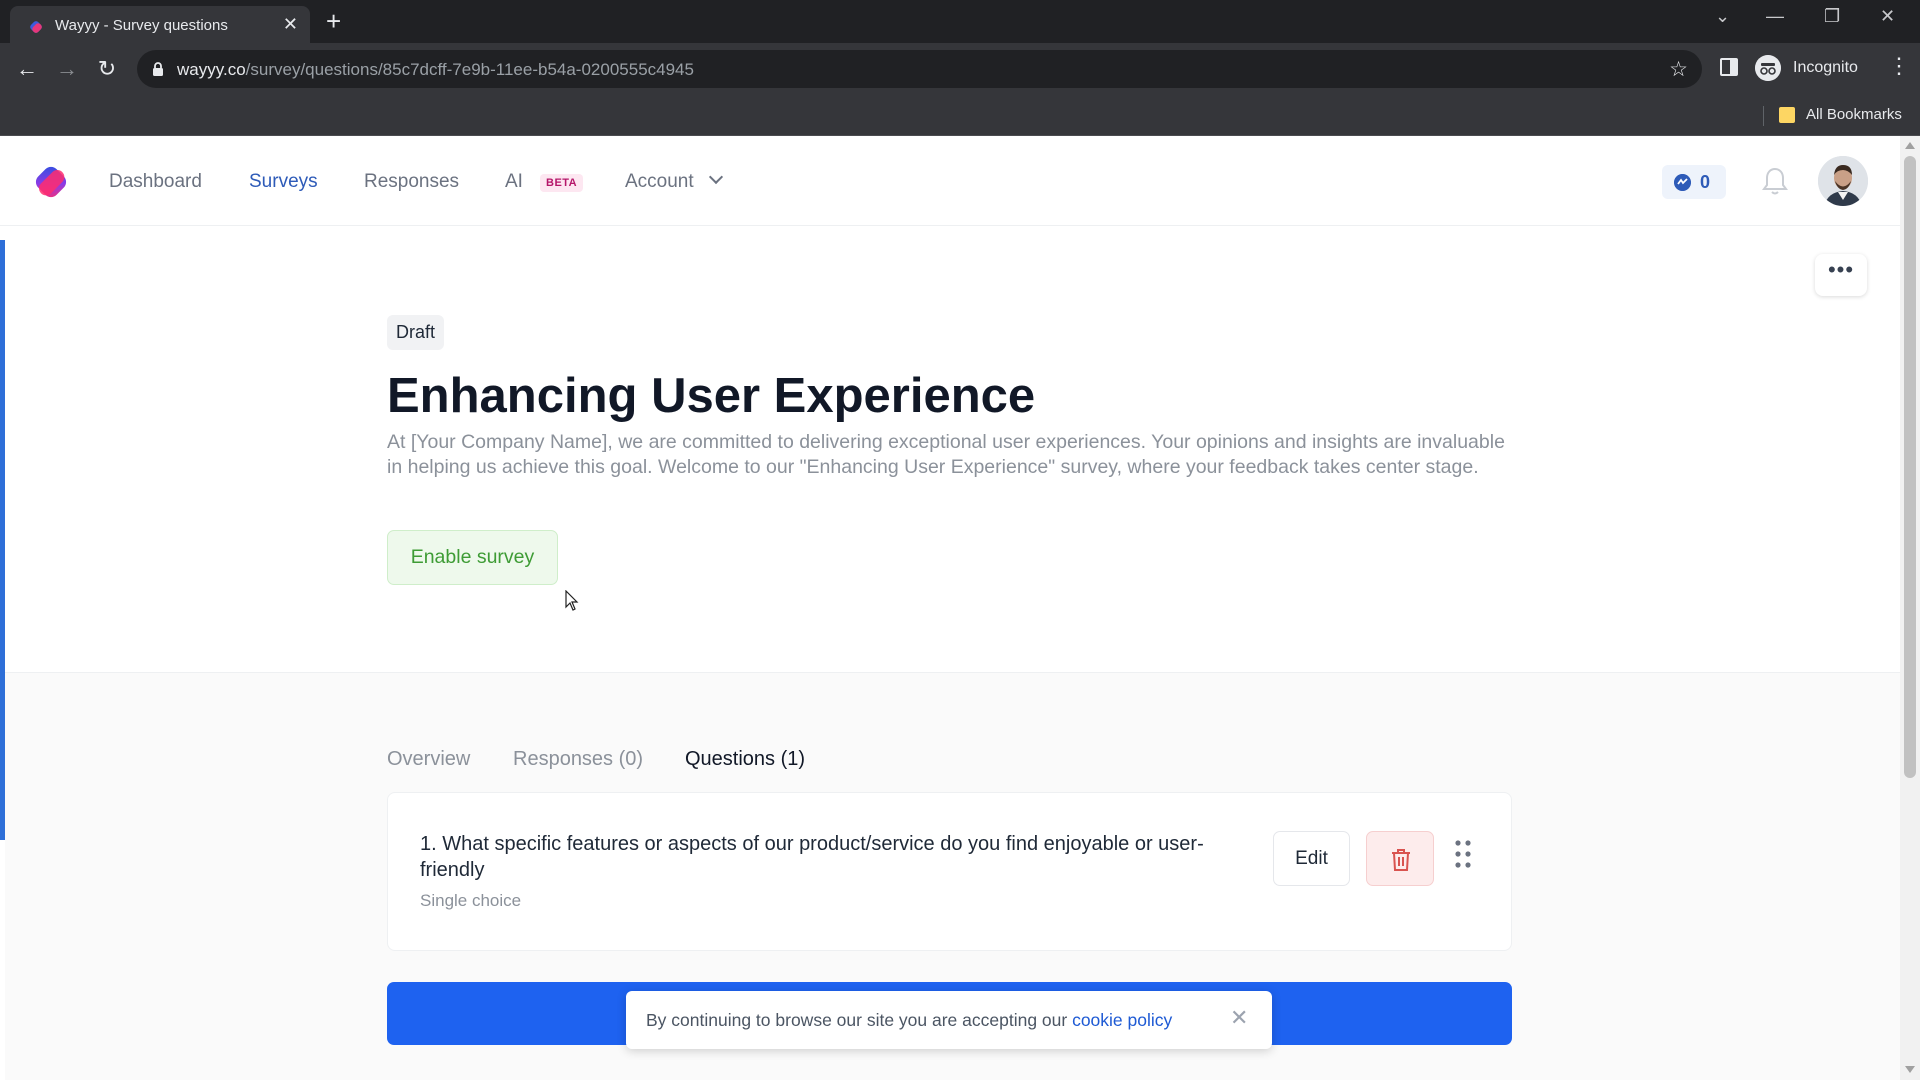 This screenshot has width=1920, height=1080. What do you see at coordinates (1775, 181) in the screenshot?
I see `bell-icon` at bounding box center [1775, 181].